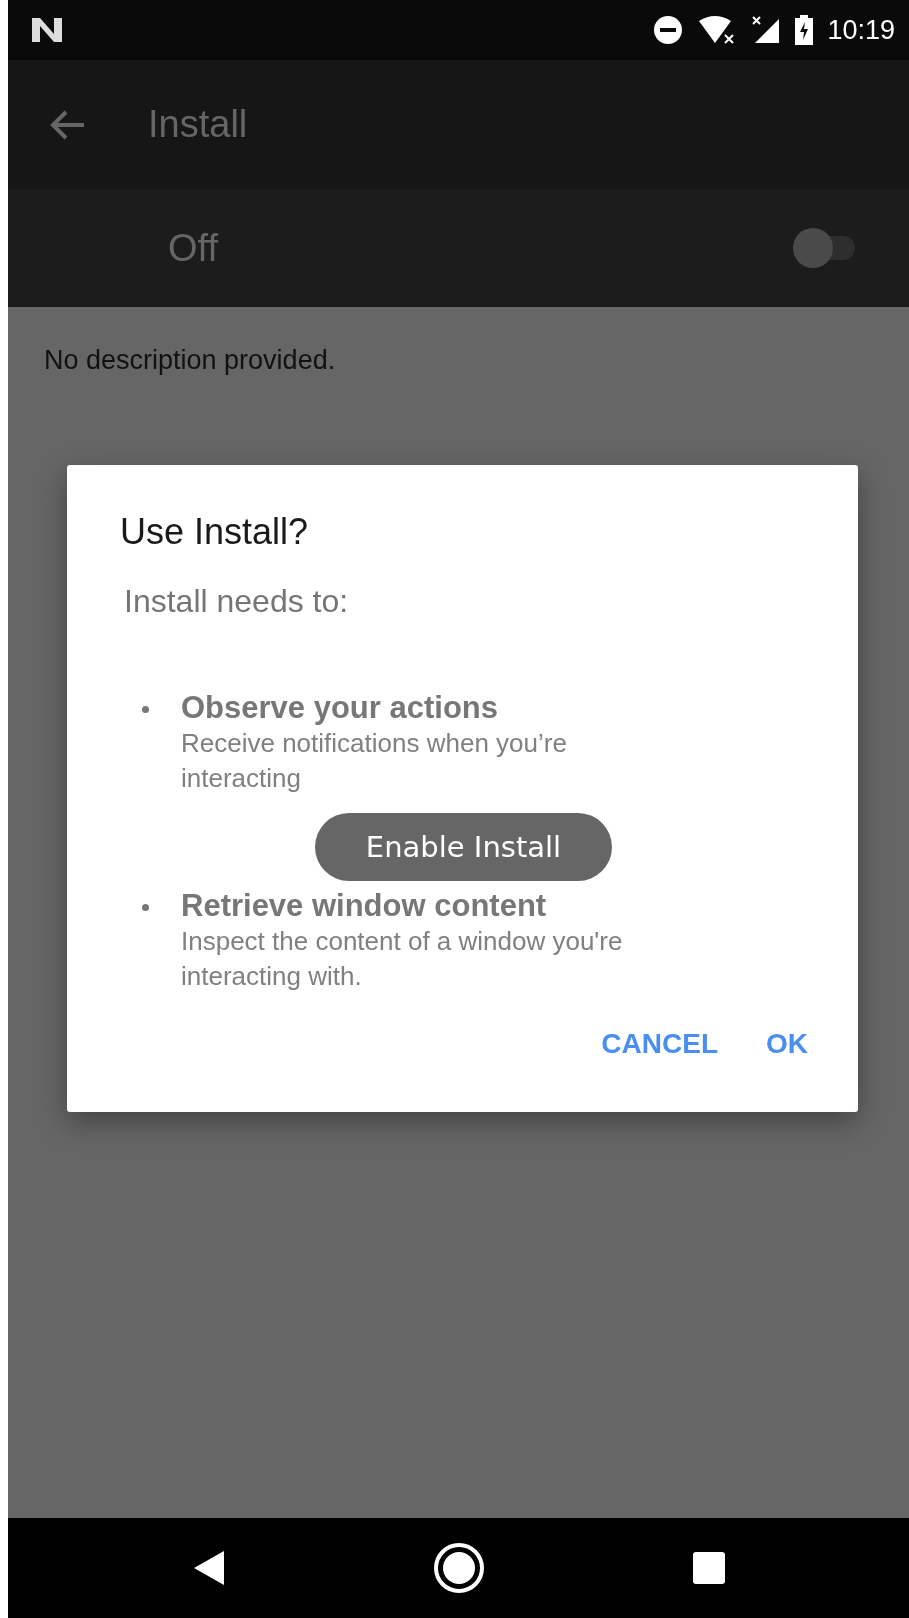 Image resolution: width=909 pixels, height=1618 pixels. I want to click on notification-icon, so click(47, 30).